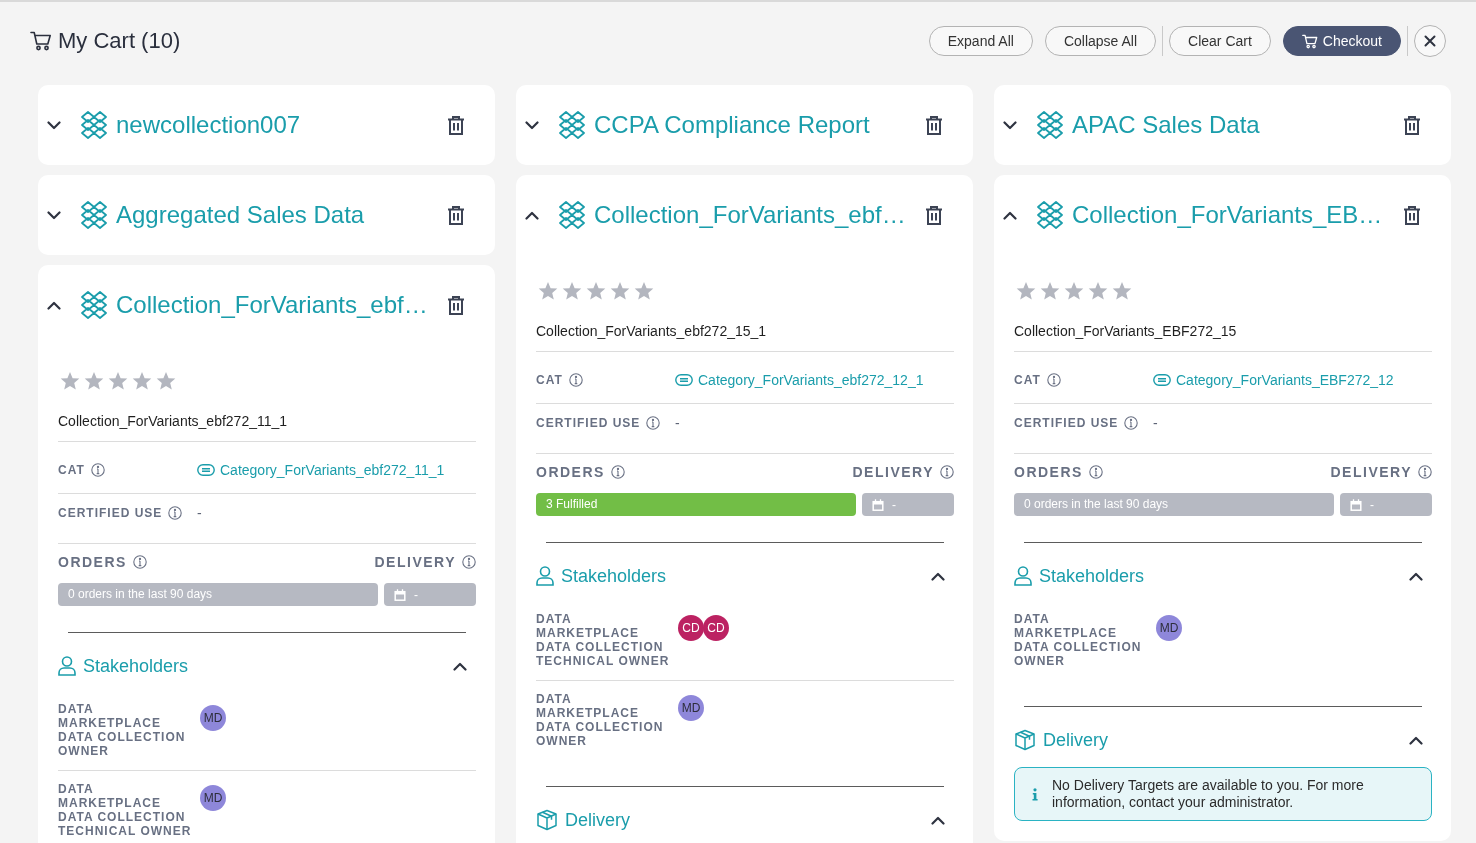 This screenshot has height=843, width=1476. Describe the element at coordinates (651, 331) in the screenshot. I see `collection-name: Collection_ForVariants_ebf272_15_1` at that location.